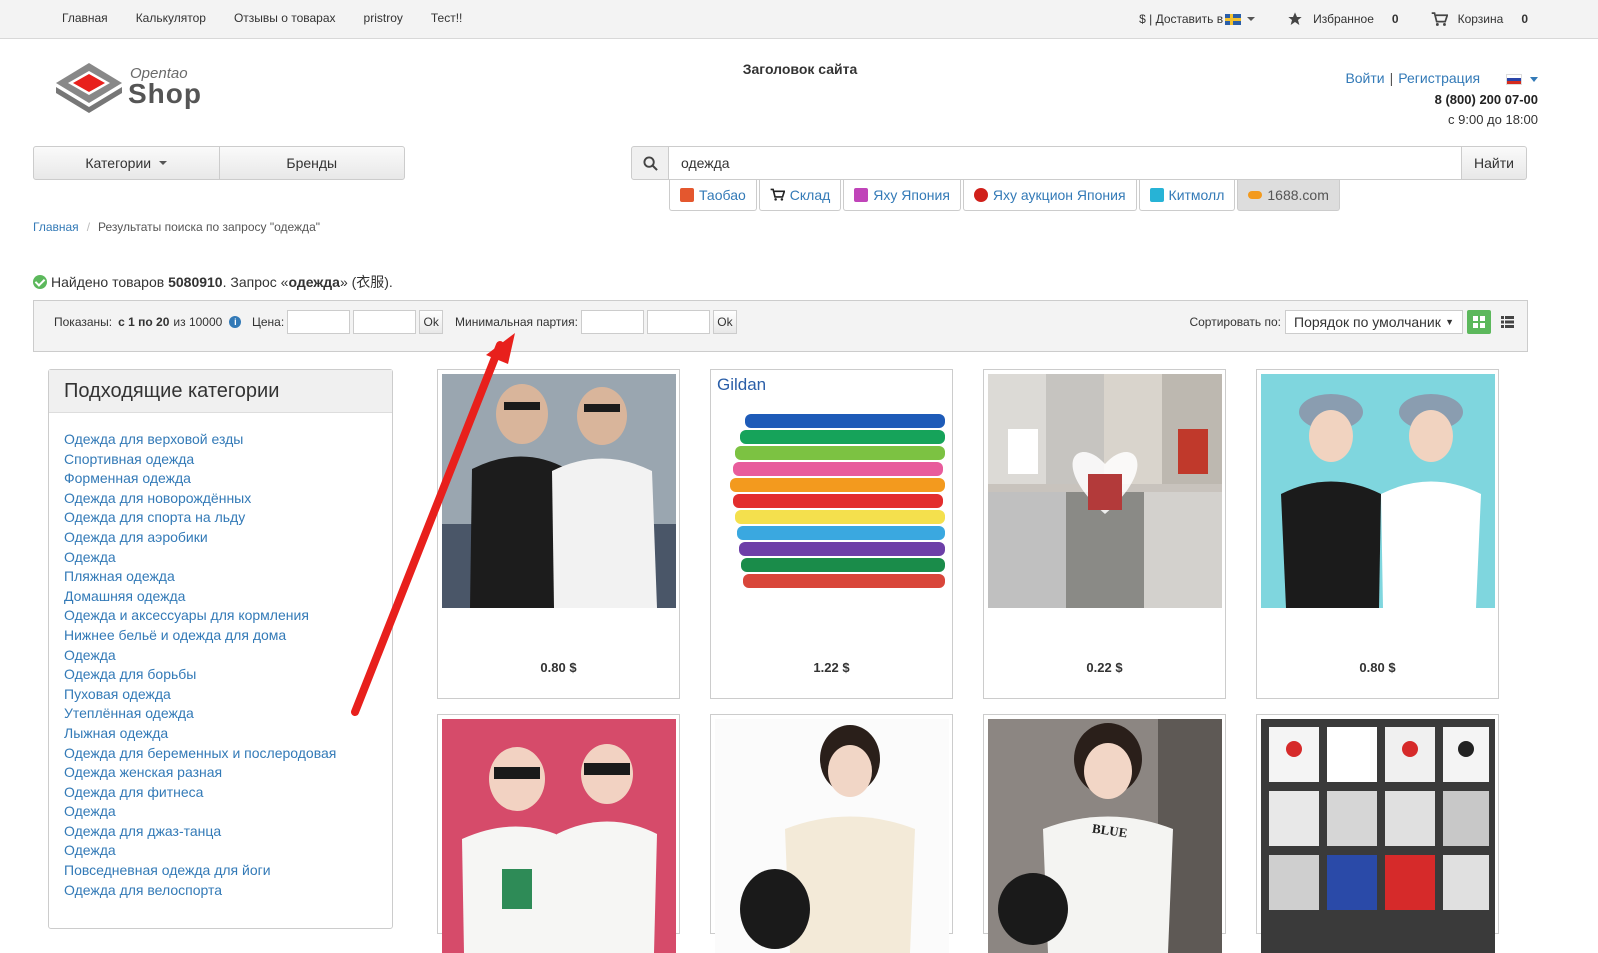 This screenshot has width=1598, height=953. Describe the element at coordinates (220, 597) in the screenshot. I see `category-link: Домашняя одежда` at that location.